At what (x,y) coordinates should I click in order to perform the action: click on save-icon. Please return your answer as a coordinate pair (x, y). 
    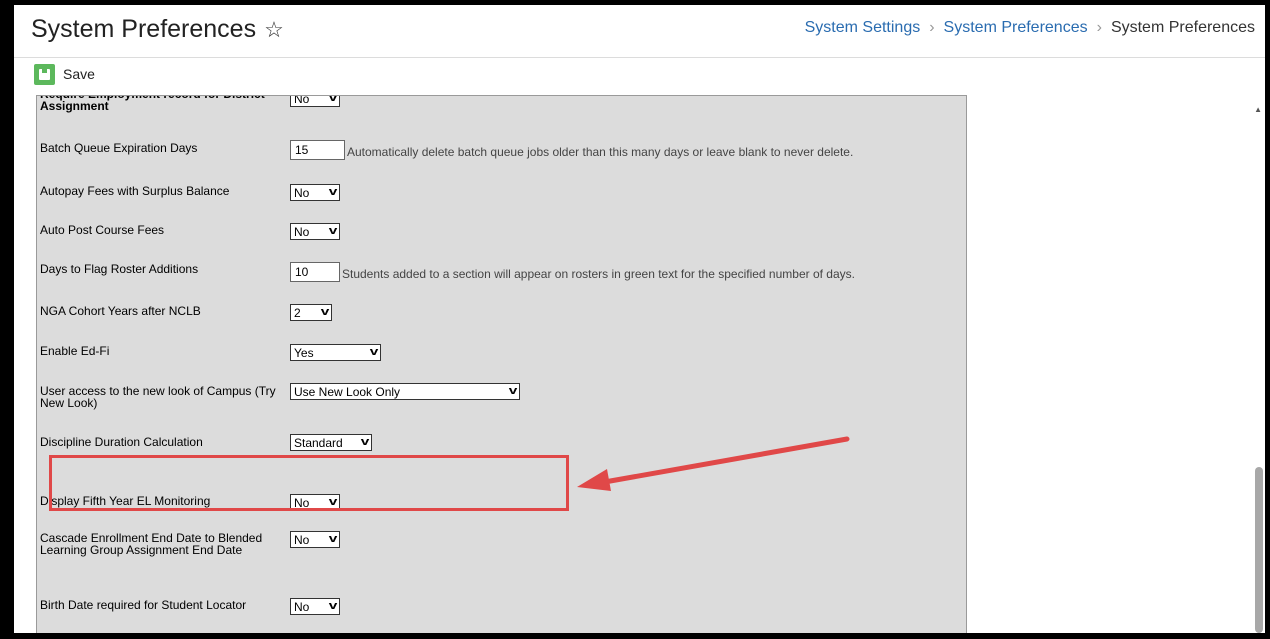
    Looking at the image, I should click on (44, 74).